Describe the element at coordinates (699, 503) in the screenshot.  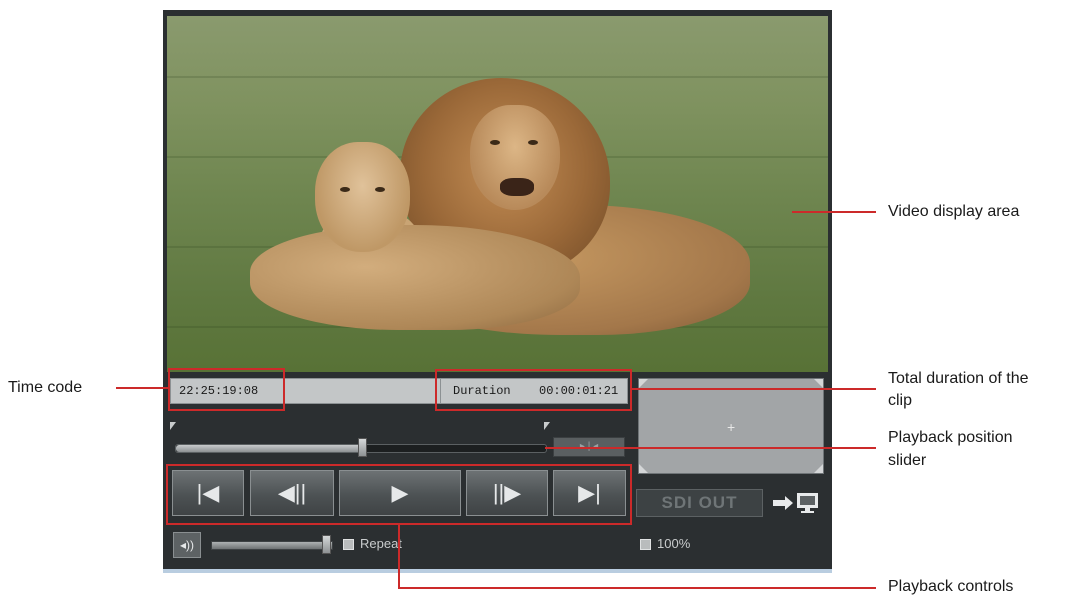
I see `sdi-out-button: SDI OUT` at that location.